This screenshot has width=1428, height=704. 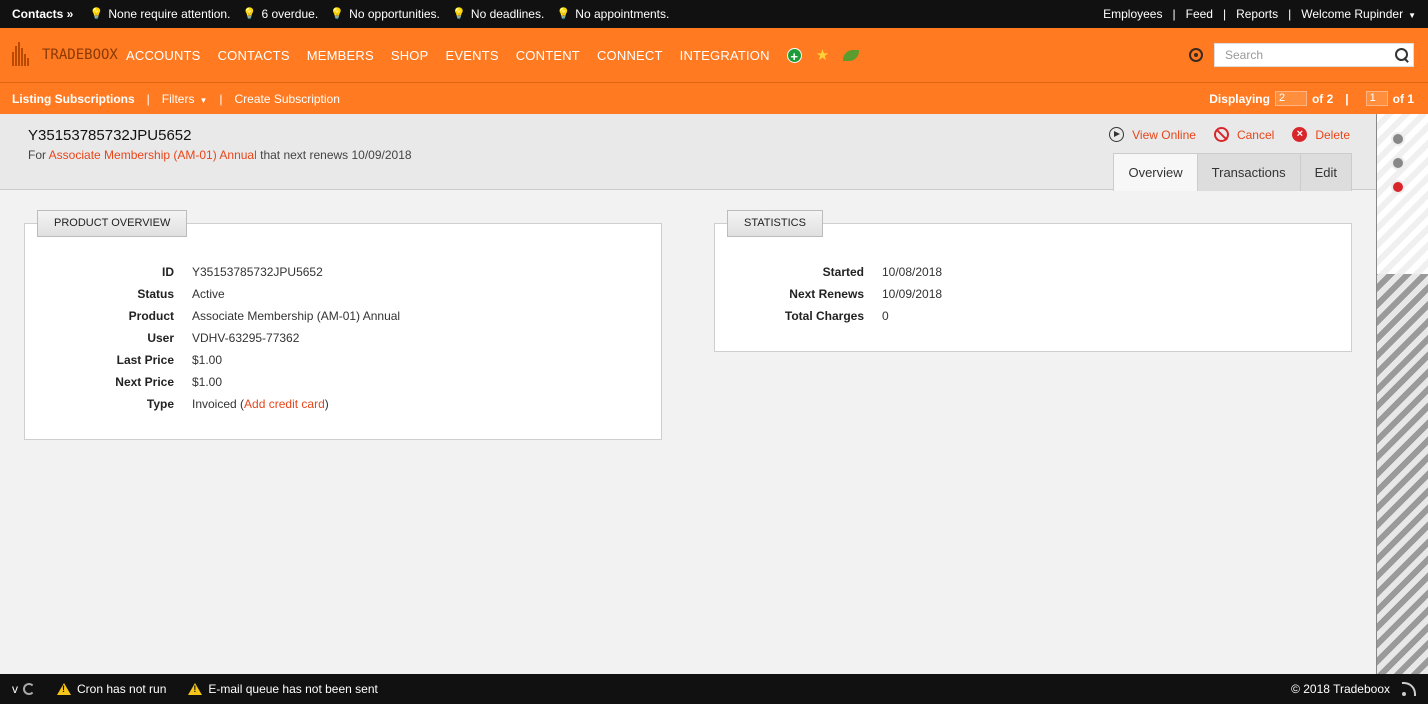 I want to click on notice-overdue: 💡 6 overdue., so click(x=280, y=14).